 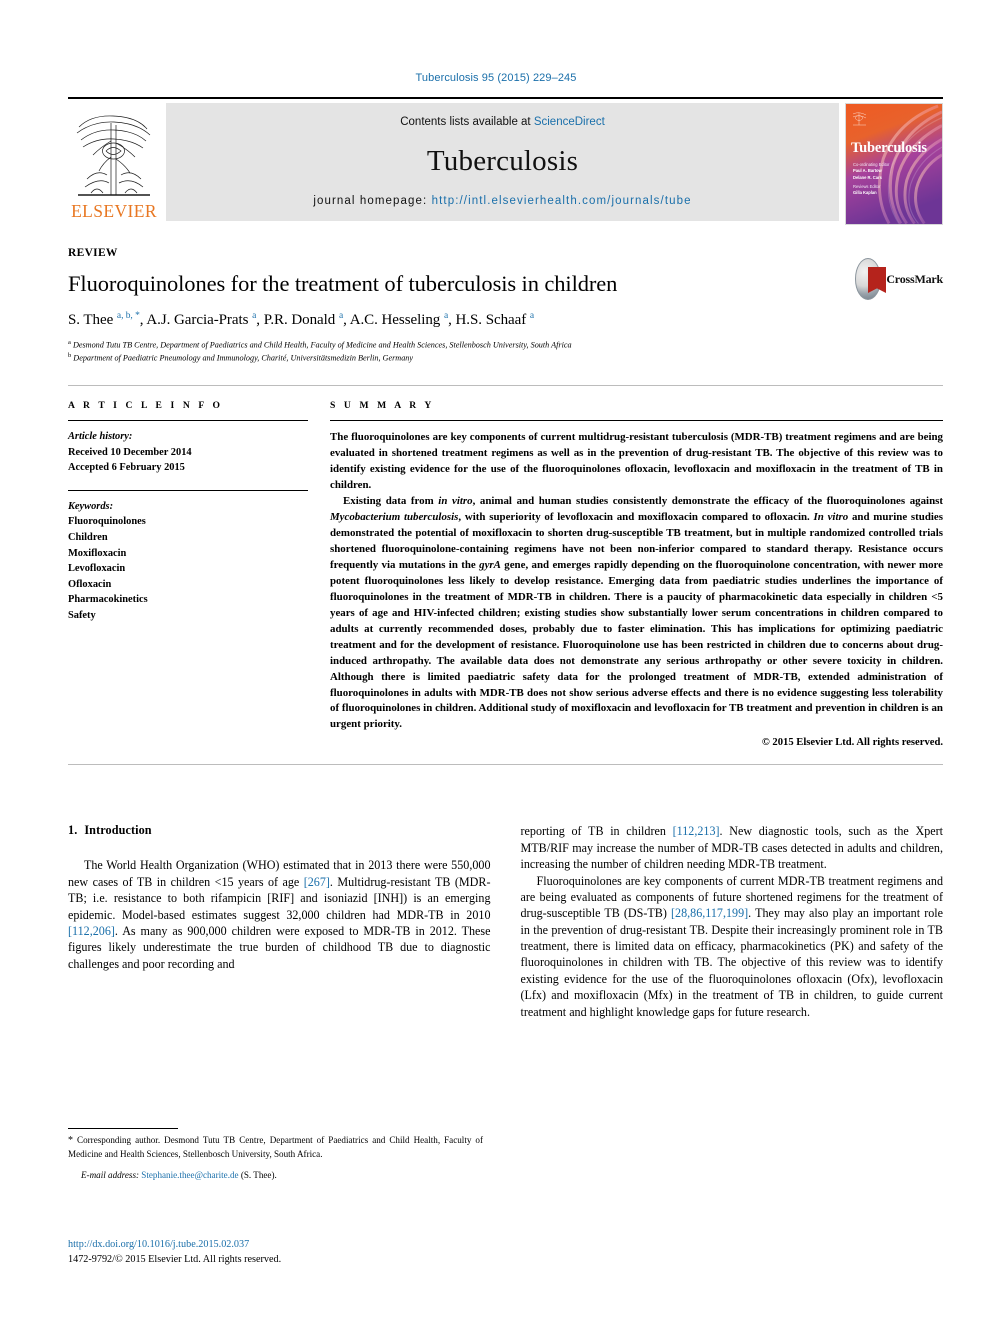 I want to click on article-history-label: Article history:, so click(x=100, y=436).